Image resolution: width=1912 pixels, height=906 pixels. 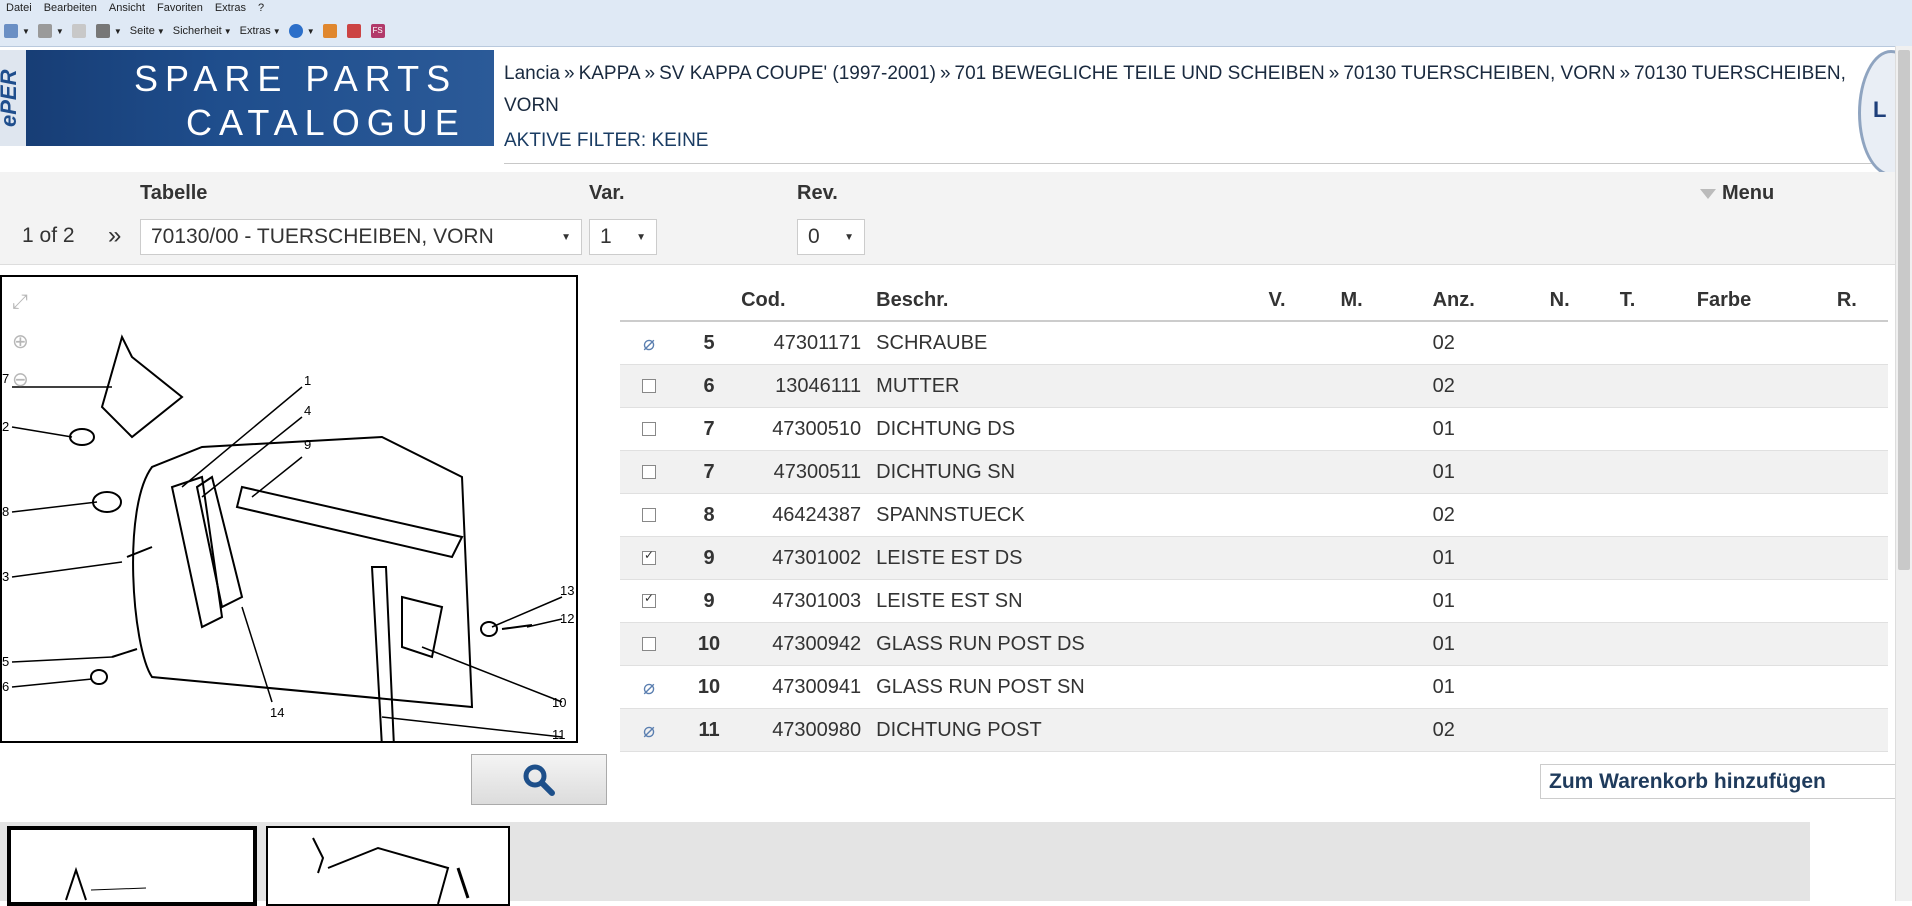 I want to click on var-select: 1 ▼, so click(x=623, y=237).